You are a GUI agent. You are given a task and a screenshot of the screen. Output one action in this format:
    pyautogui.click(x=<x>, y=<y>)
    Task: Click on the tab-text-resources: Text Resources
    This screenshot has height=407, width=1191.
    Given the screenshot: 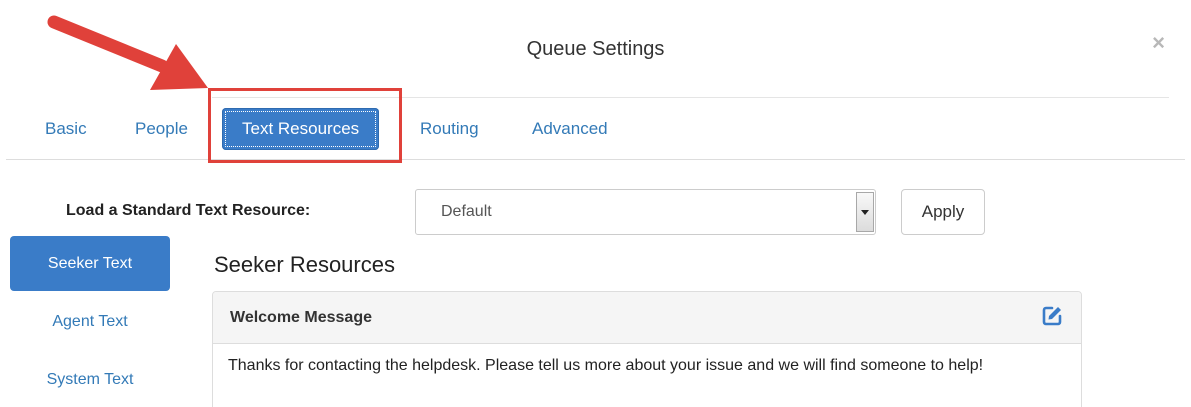 What is the action you would take?
    pyautogui.click(x=301, y=129)
    